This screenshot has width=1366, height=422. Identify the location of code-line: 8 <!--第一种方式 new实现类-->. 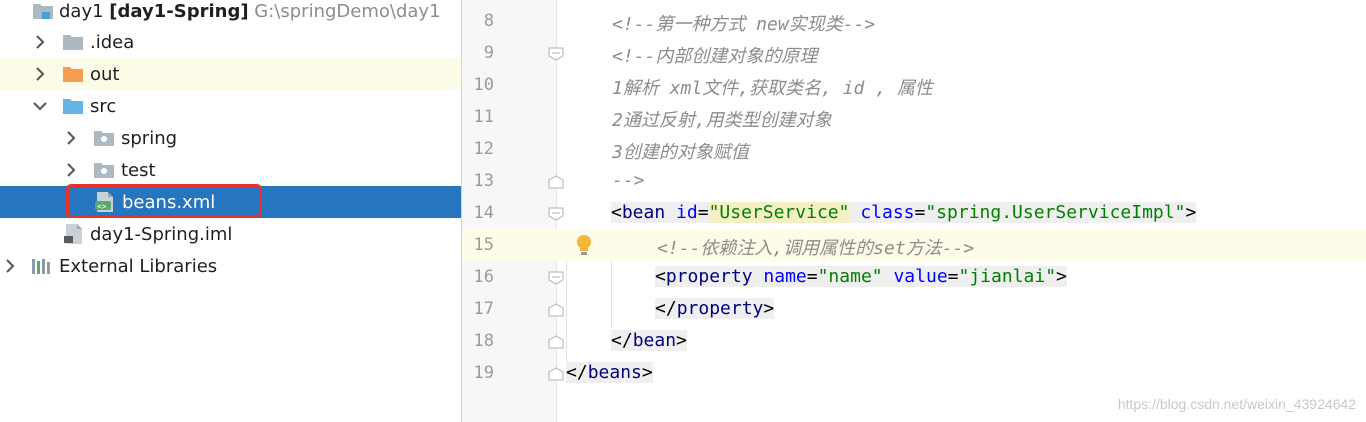
(914, 21).